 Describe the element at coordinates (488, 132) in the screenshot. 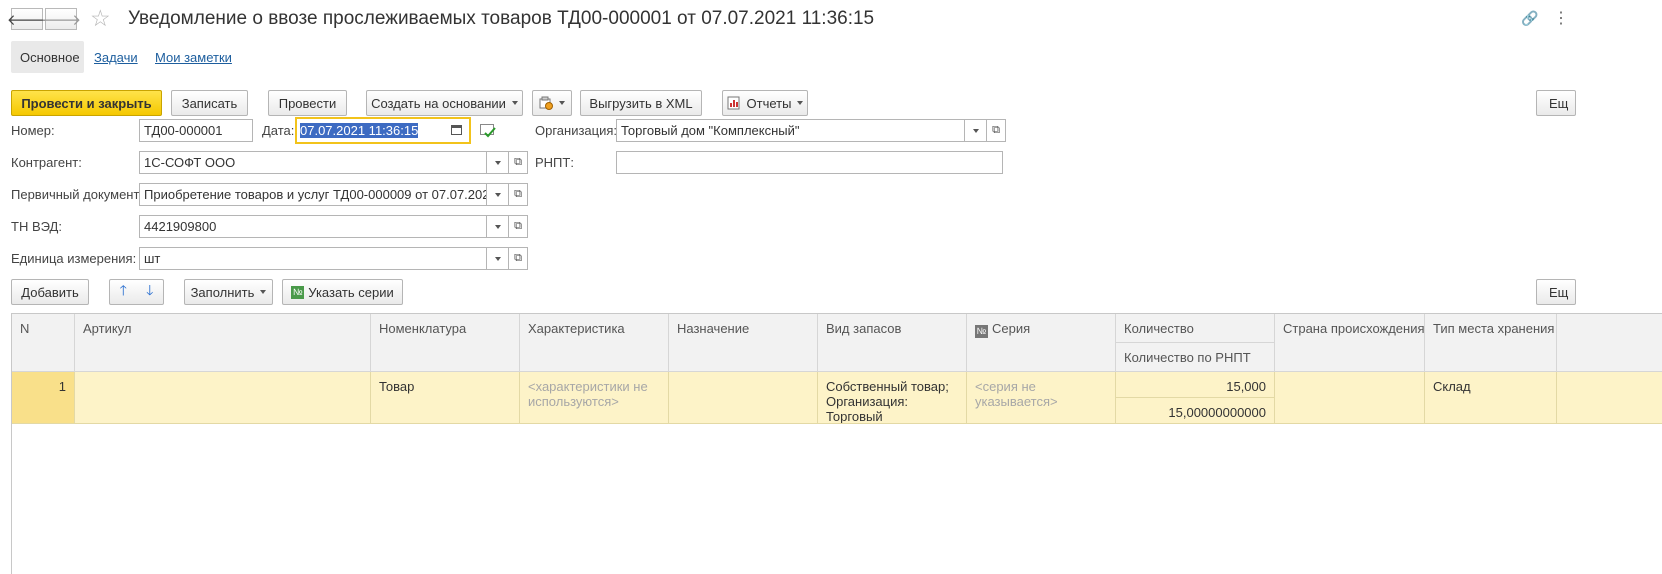

I see `date-check-icon` at that location.